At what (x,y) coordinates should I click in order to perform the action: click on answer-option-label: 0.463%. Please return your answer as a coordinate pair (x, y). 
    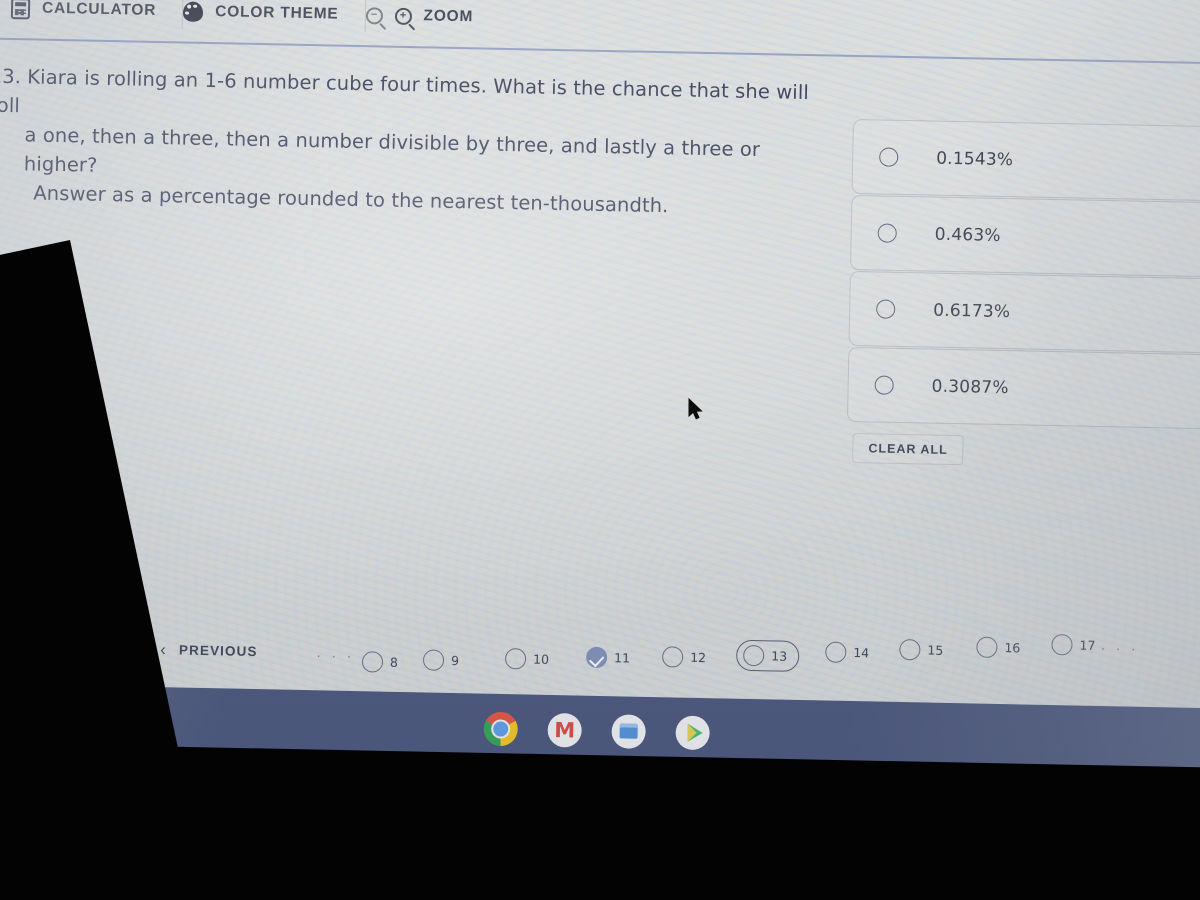
    Looking at the image, I should click on (967, 235).